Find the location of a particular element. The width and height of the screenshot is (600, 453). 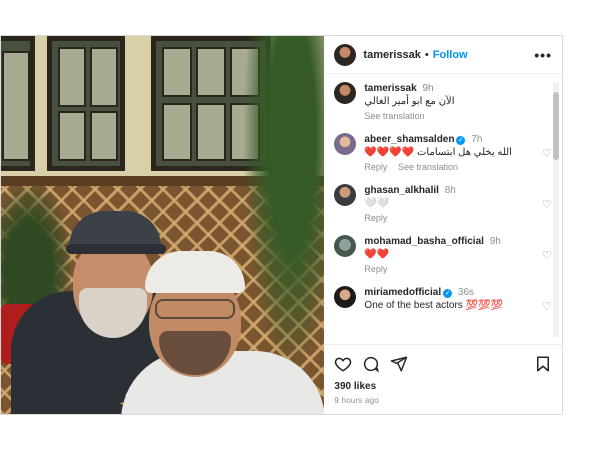

share-icon is located at coordinates (399, 364).